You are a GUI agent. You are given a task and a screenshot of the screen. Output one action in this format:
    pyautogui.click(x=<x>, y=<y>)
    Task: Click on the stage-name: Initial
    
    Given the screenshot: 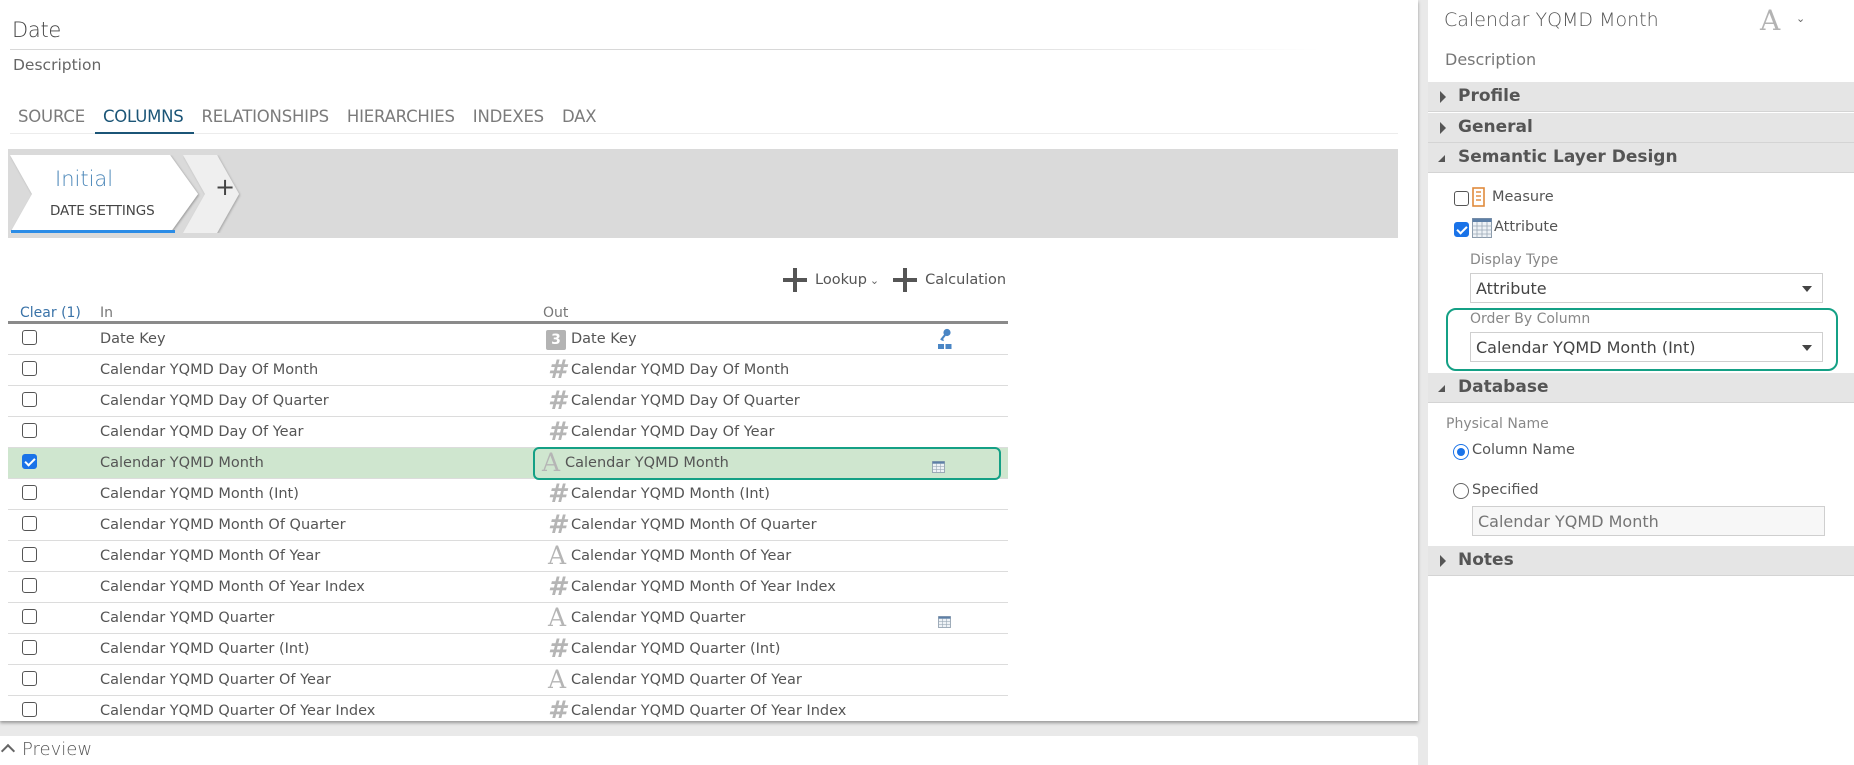 What is the action you would take?
    pyautogui.click(x=84, y=179)
    